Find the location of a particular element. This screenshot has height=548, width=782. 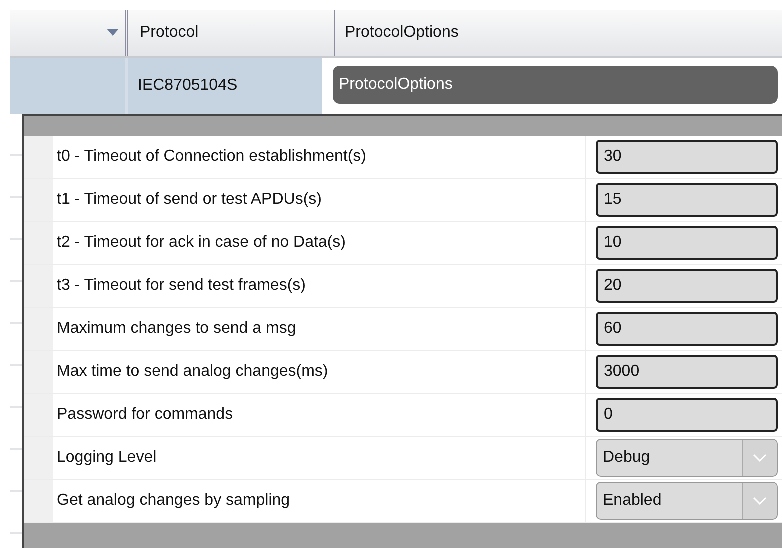

input-field: 3000 is located at coordinates (687, 372).